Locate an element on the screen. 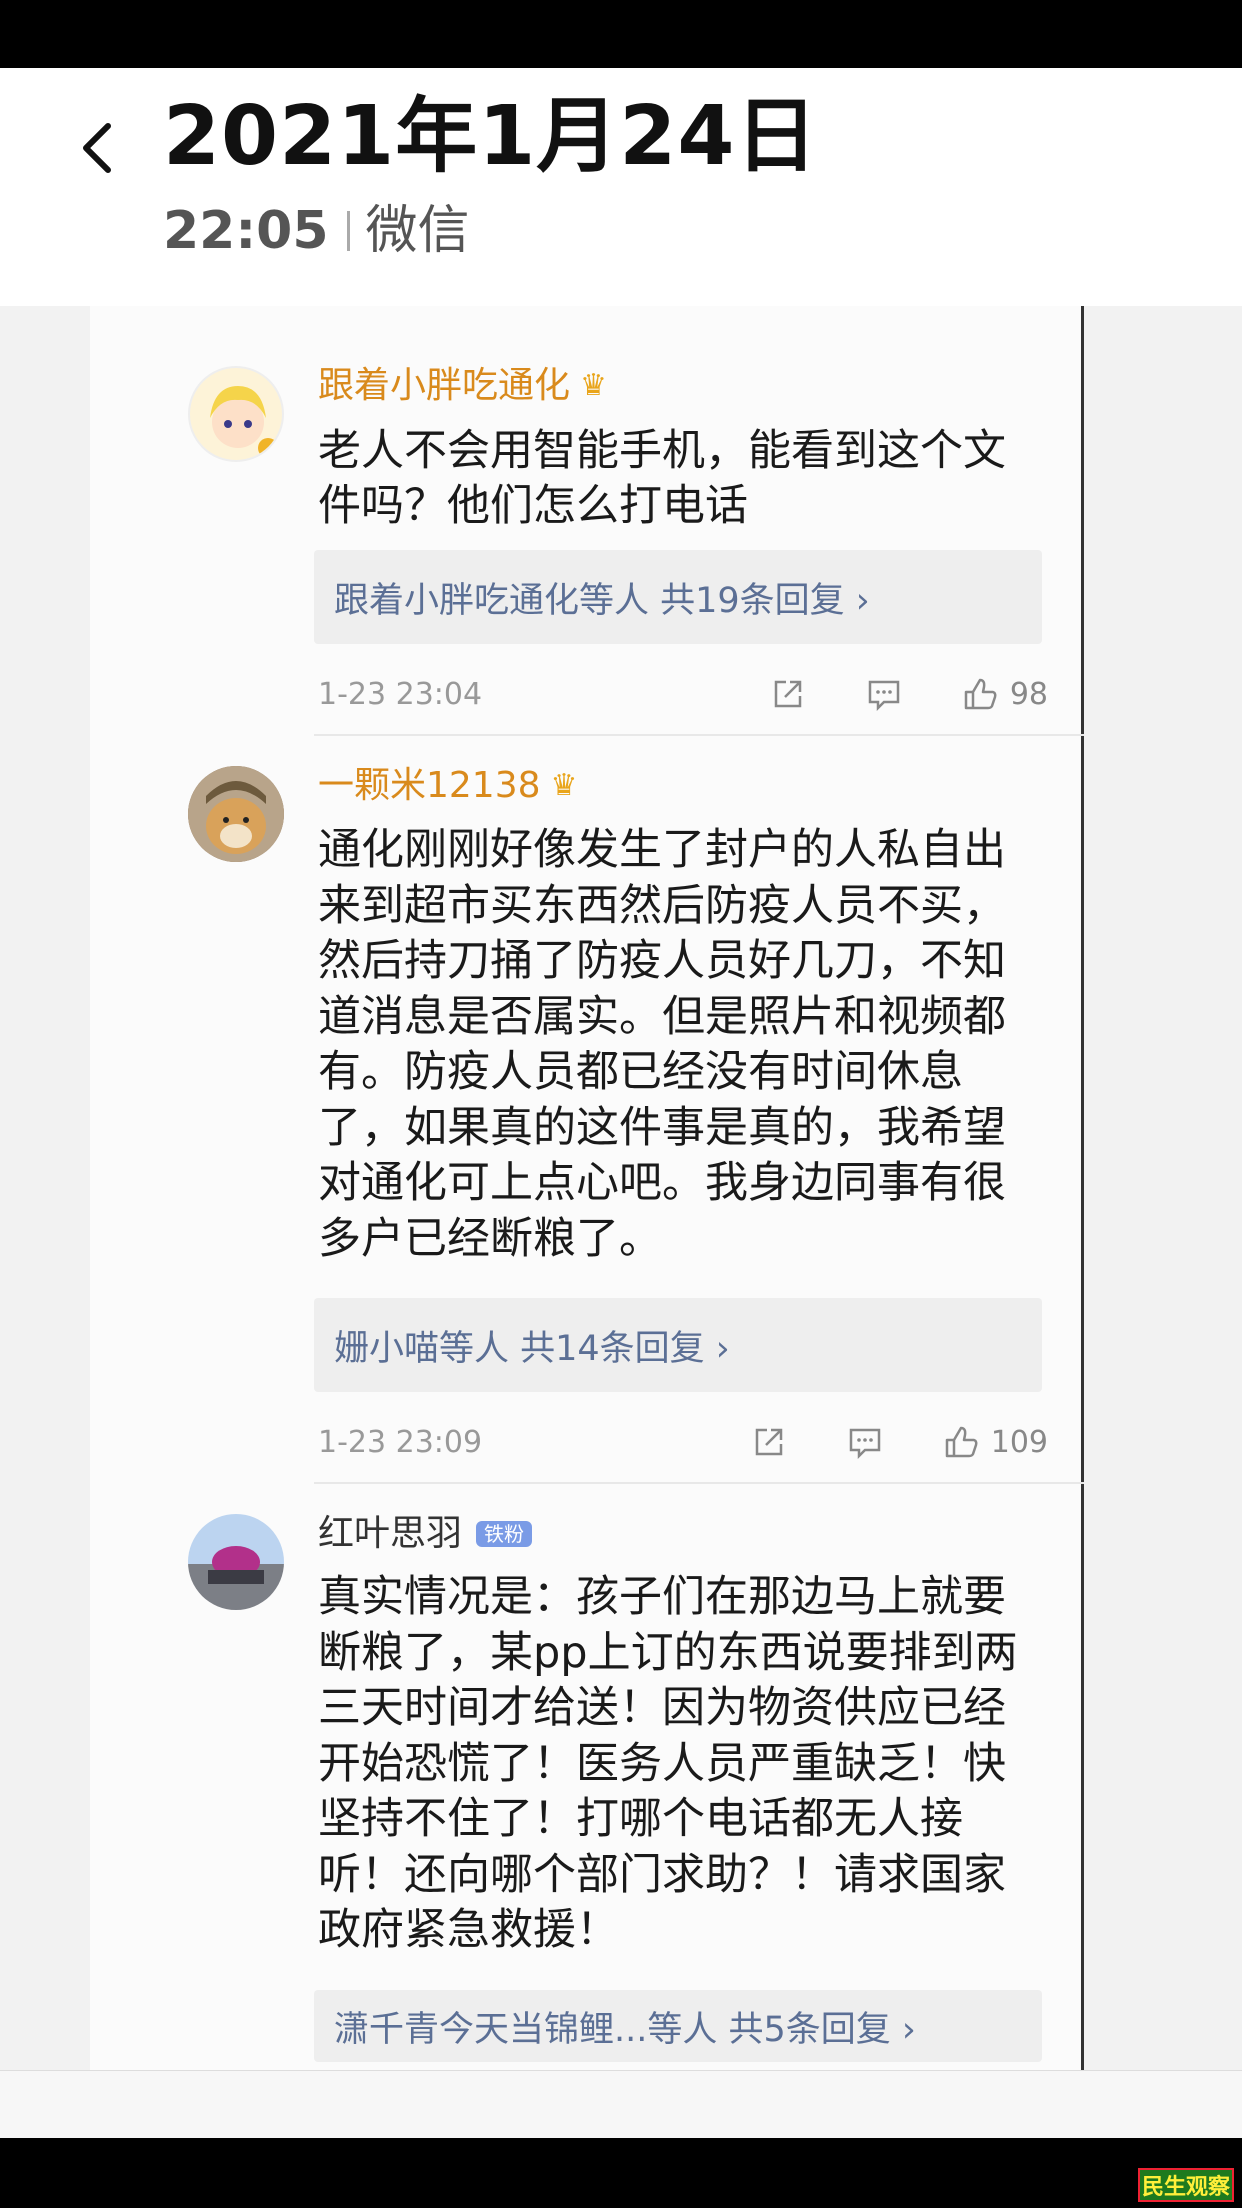  replies-link: 潇千青今天当锦鲤...等人 共5条回复 › is located at coordinates (678, 2026).